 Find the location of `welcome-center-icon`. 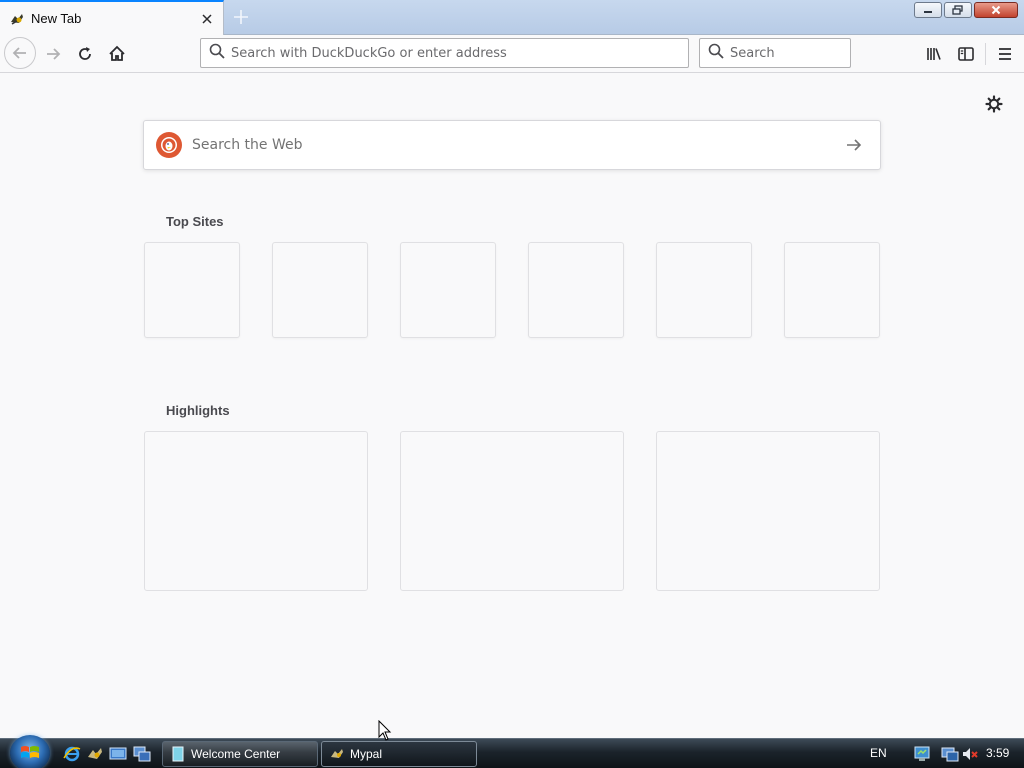

welcome-center-icon is located at coordinates (178, 754).